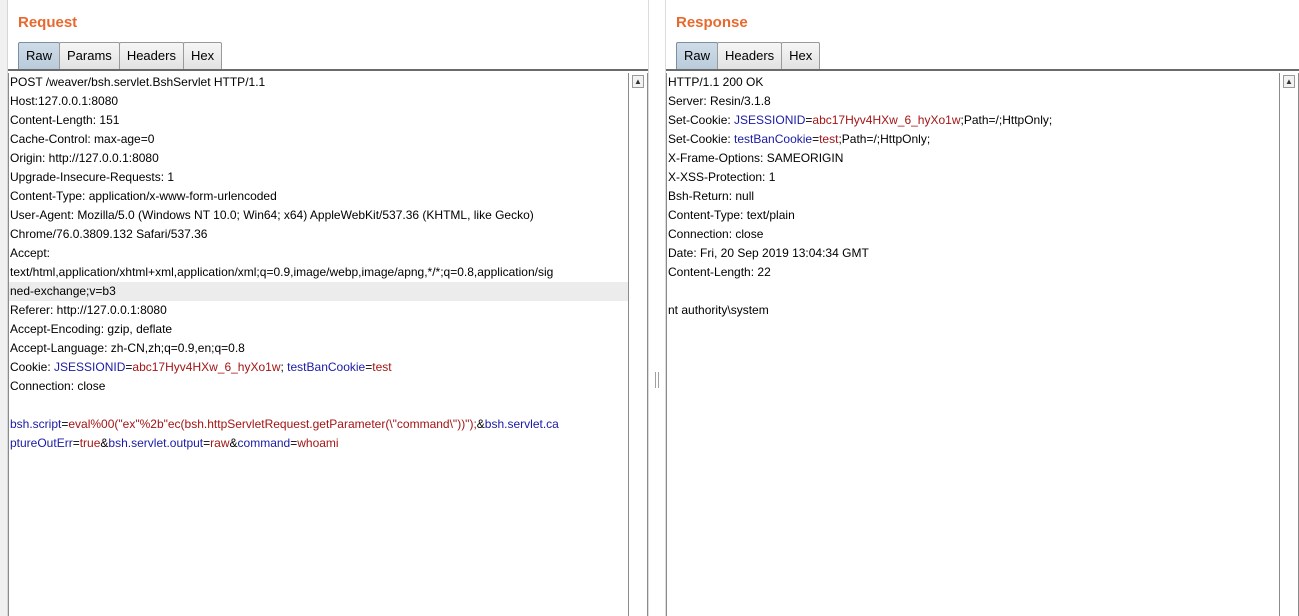  Describe the element at coordinates (151, 55) in the screenshot. I see `request-tab-headers: Headers` at that location.